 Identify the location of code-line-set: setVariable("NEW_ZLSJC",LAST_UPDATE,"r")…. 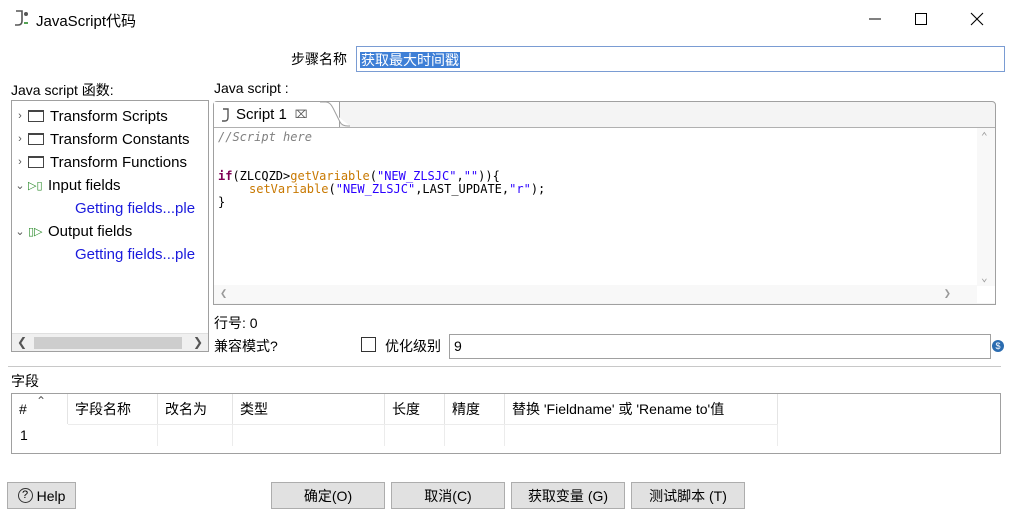
(397, 189).